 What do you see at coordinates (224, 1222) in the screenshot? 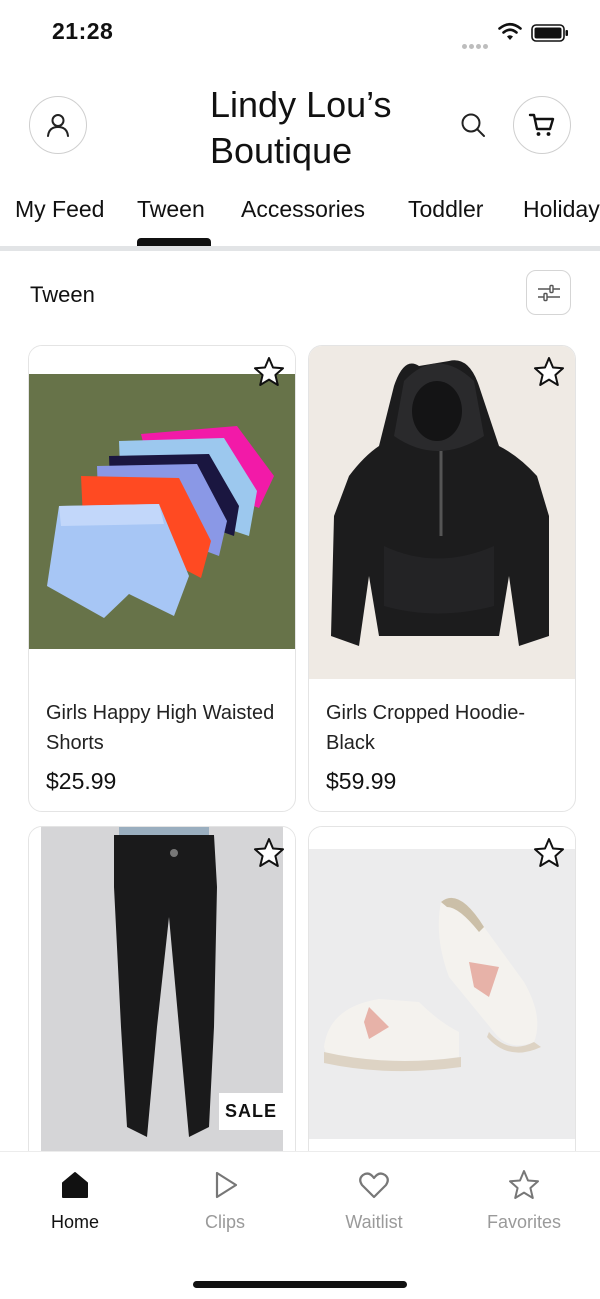
I see `nav-clips-label: Clips` at bounding box center [224, 1222].